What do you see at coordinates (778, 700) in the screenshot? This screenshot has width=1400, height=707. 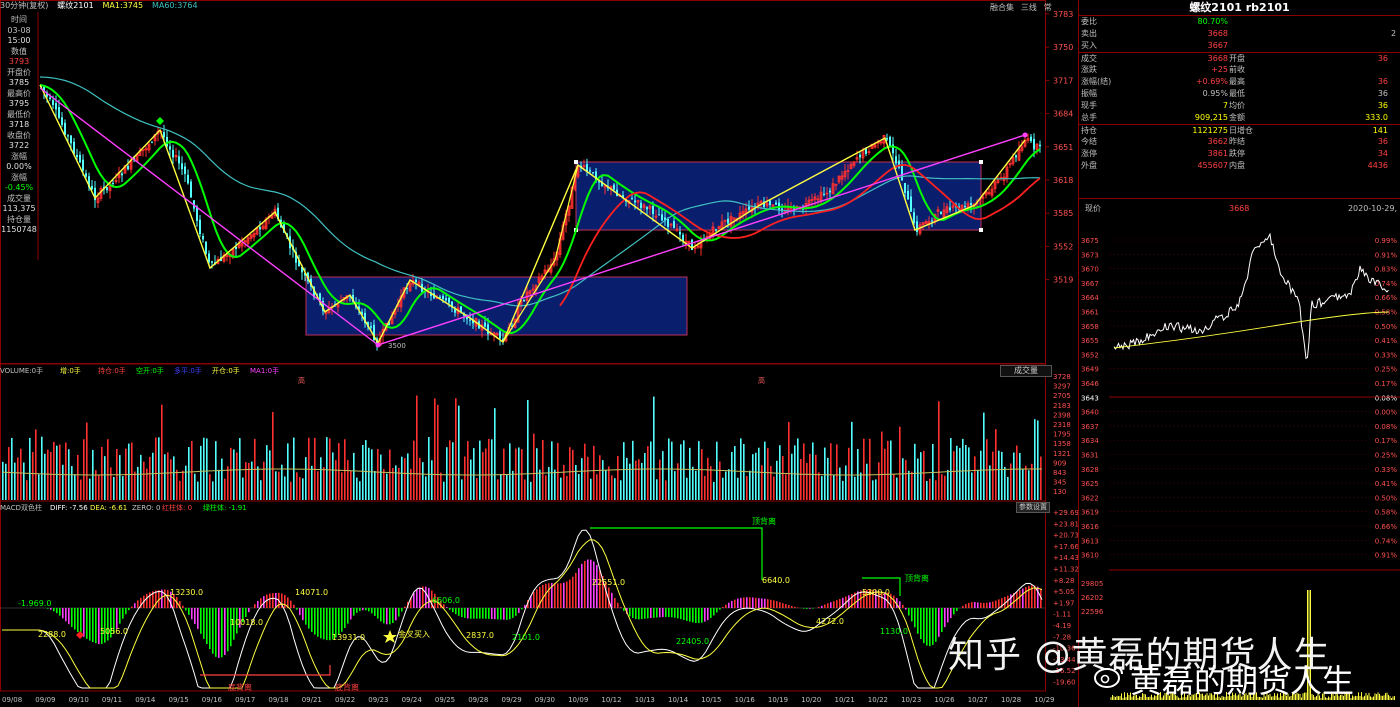 I see `date-axis-label: 10/19` at bounding box center [778, 700].